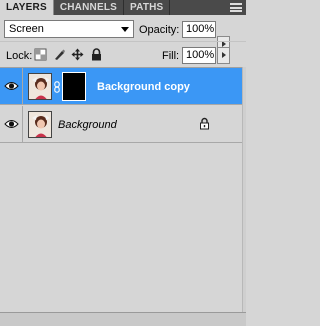  Describe the element at coordinates (244, 189) in the screenshot. I see `layers-scrollbar` at that location.